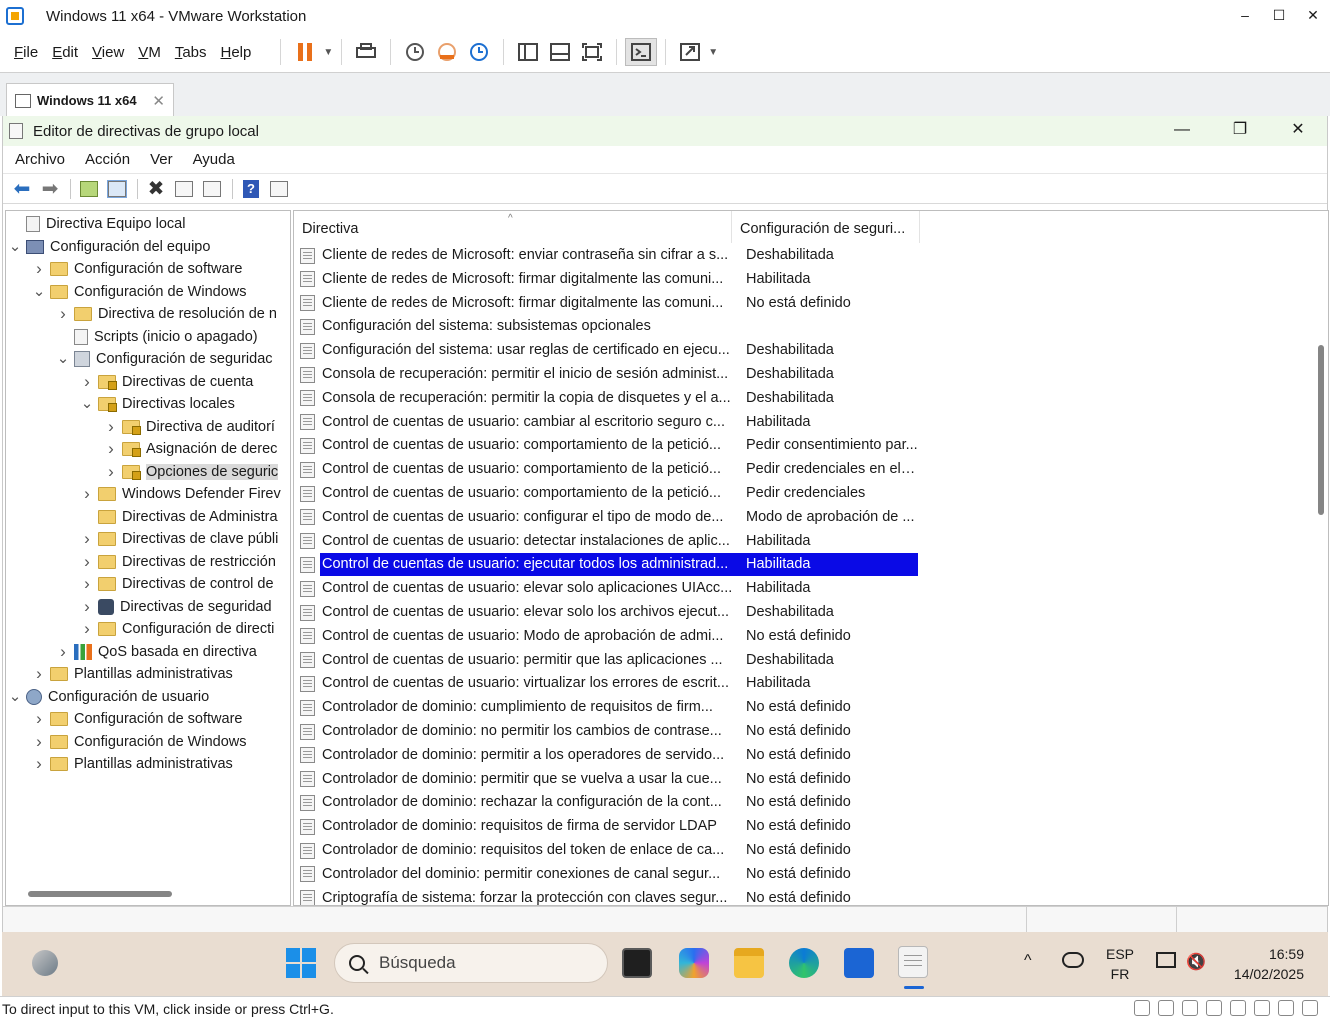 The image size is (1330, 1020). What do you see at coordinates (366, 52) in the screenshot?
I see `send-ctrl-alt-del-button` at bounding box center [366, 52].